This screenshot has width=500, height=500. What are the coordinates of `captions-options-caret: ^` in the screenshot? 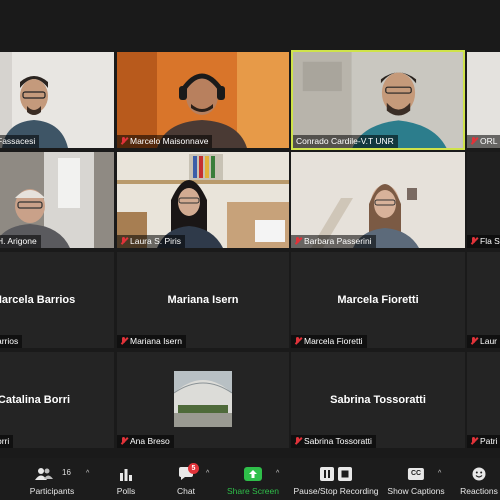 It's located at (439, 473).